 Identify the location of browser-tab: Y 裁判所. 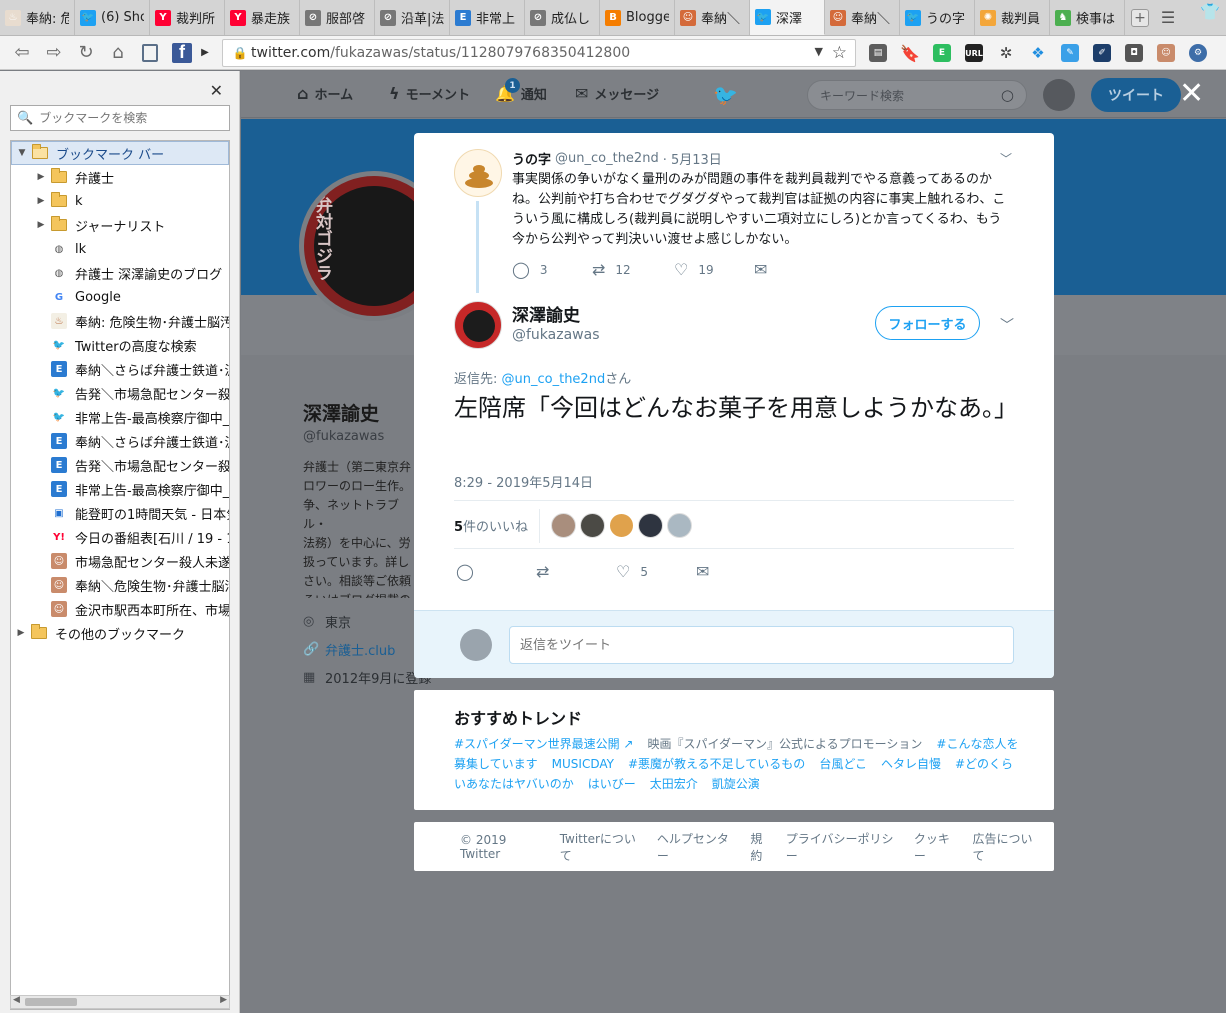
(187, 17).